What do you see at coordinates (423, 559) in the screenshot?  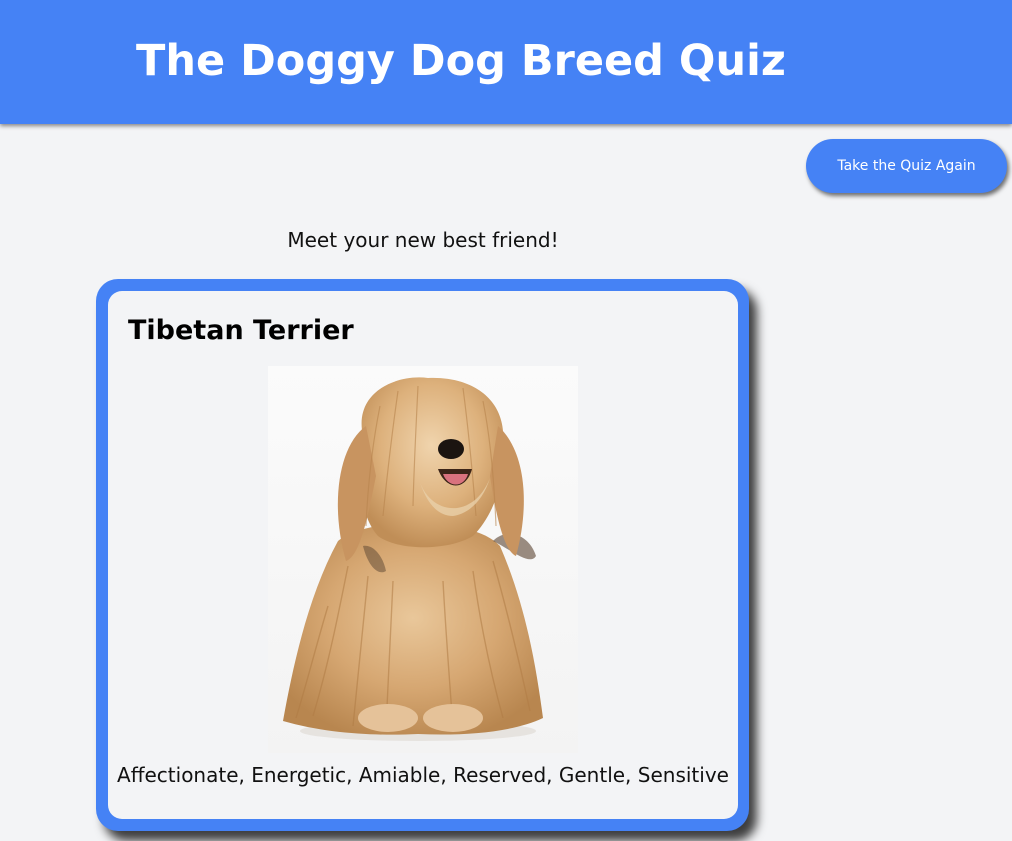 I see `dog-photo` at bounding box center [423, 559].